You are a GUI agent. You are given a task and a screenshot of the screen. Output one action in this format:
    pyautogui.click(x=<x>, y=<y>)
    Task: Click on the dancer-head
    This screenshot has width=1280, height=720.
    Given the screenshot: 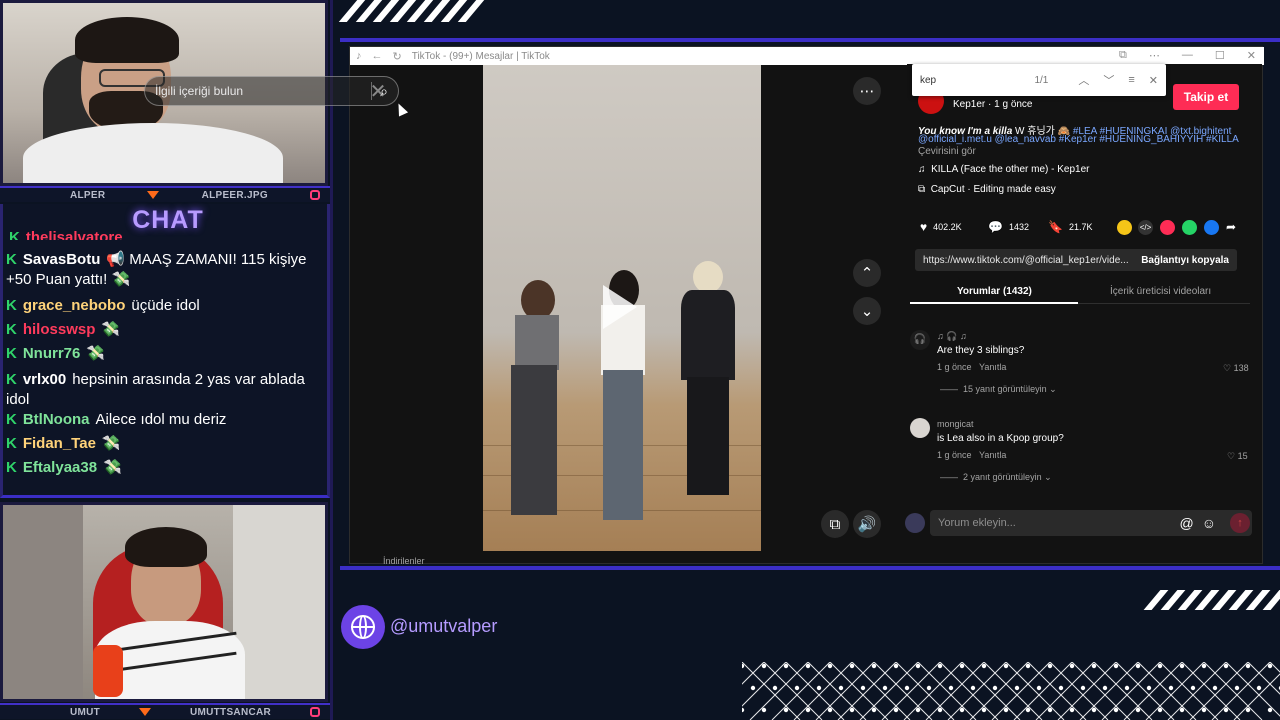 What is the action you would take?
    pyautogui.click(x=708, y=277)
    